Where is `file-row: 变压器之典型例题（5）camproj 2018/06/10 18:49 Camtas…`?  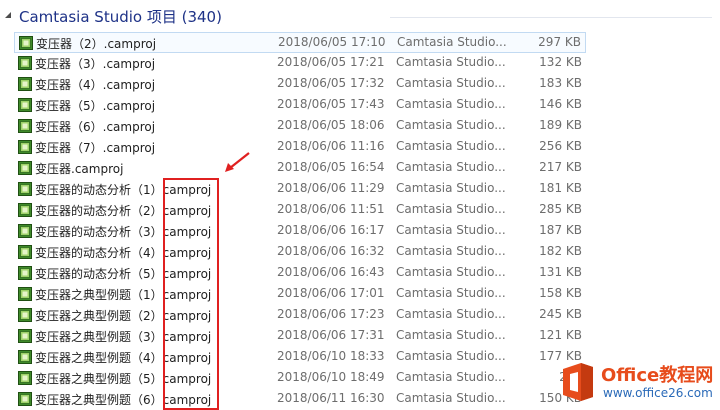 file-row: 变压器之典型例题（5）camproj 2018/06/10 18:49 Camtas… is located at coordinates (300, 378).